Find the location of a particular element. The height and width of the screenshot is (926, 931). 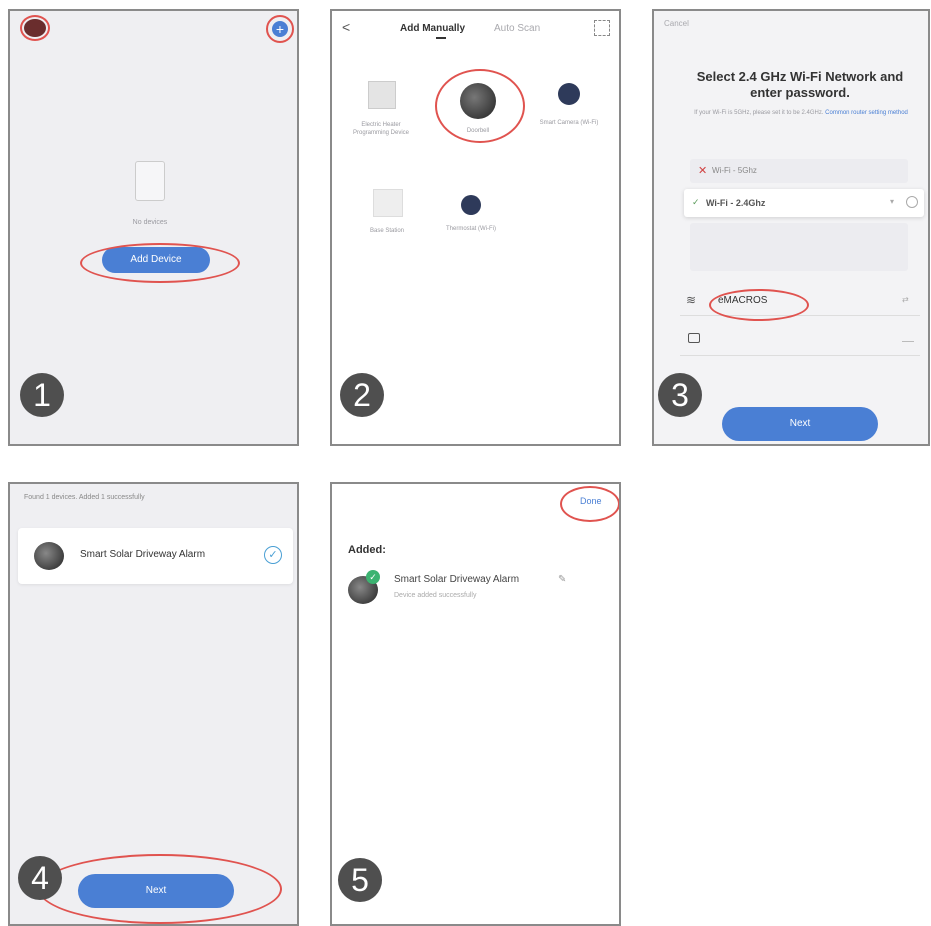

camera-icon is located at coordinates (569, 94).